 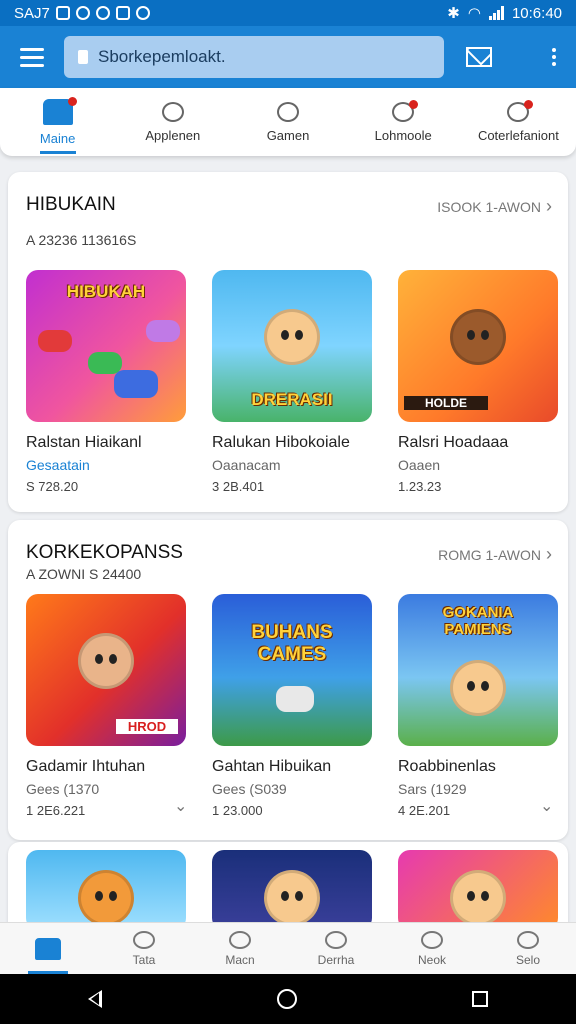 I want to click on thumbnail-banner-text: DRERASII, so click(x=292, y=399).